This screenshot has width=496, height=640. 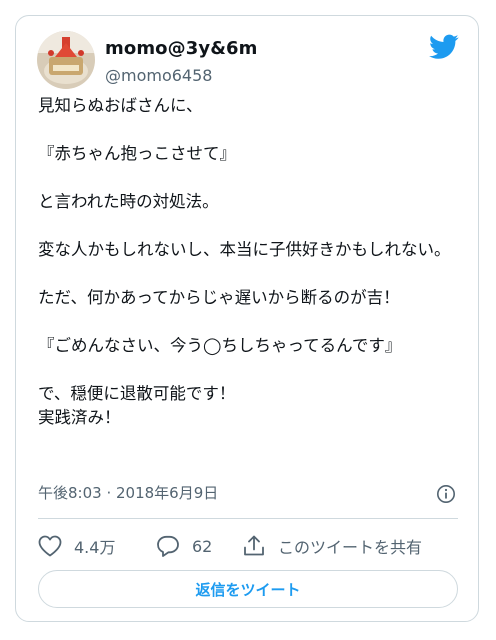 I want to click on divider, so click(x=248, y=518).